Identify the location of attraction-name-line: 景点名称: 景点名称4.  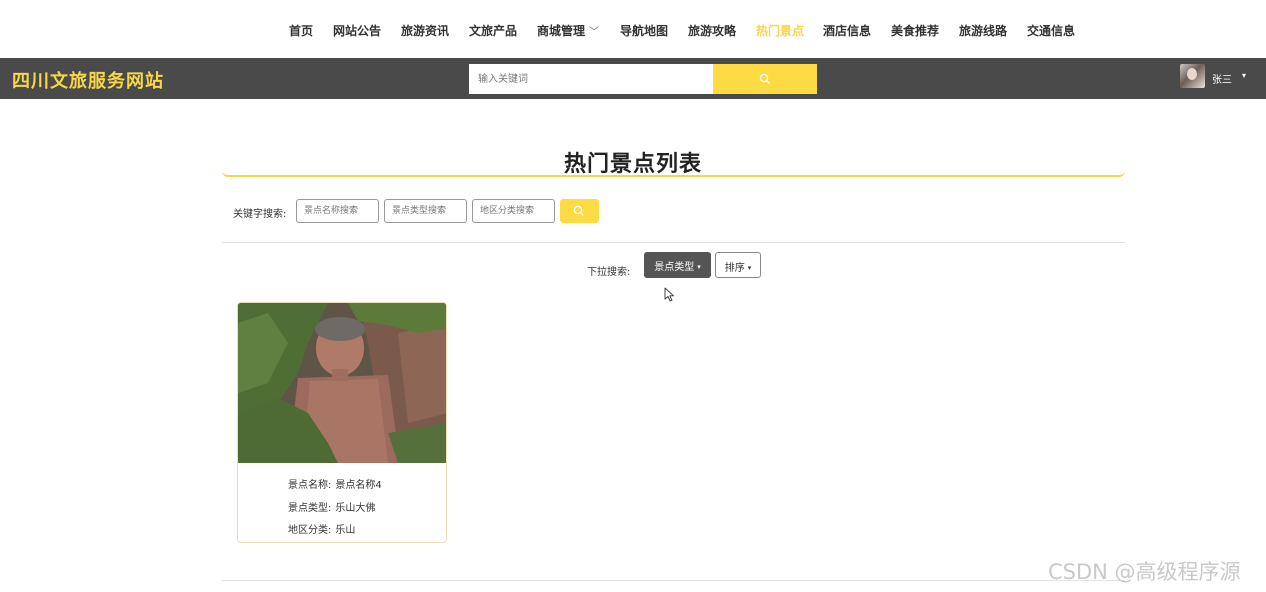
(335, 483).